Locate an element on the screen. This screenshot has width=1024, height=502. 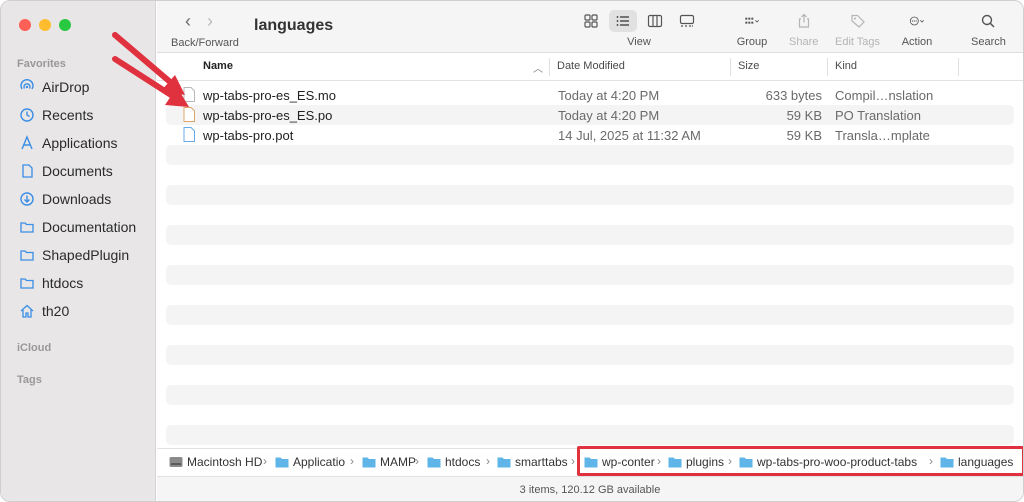
pot-file-icon is located at coordinates (189, 134).